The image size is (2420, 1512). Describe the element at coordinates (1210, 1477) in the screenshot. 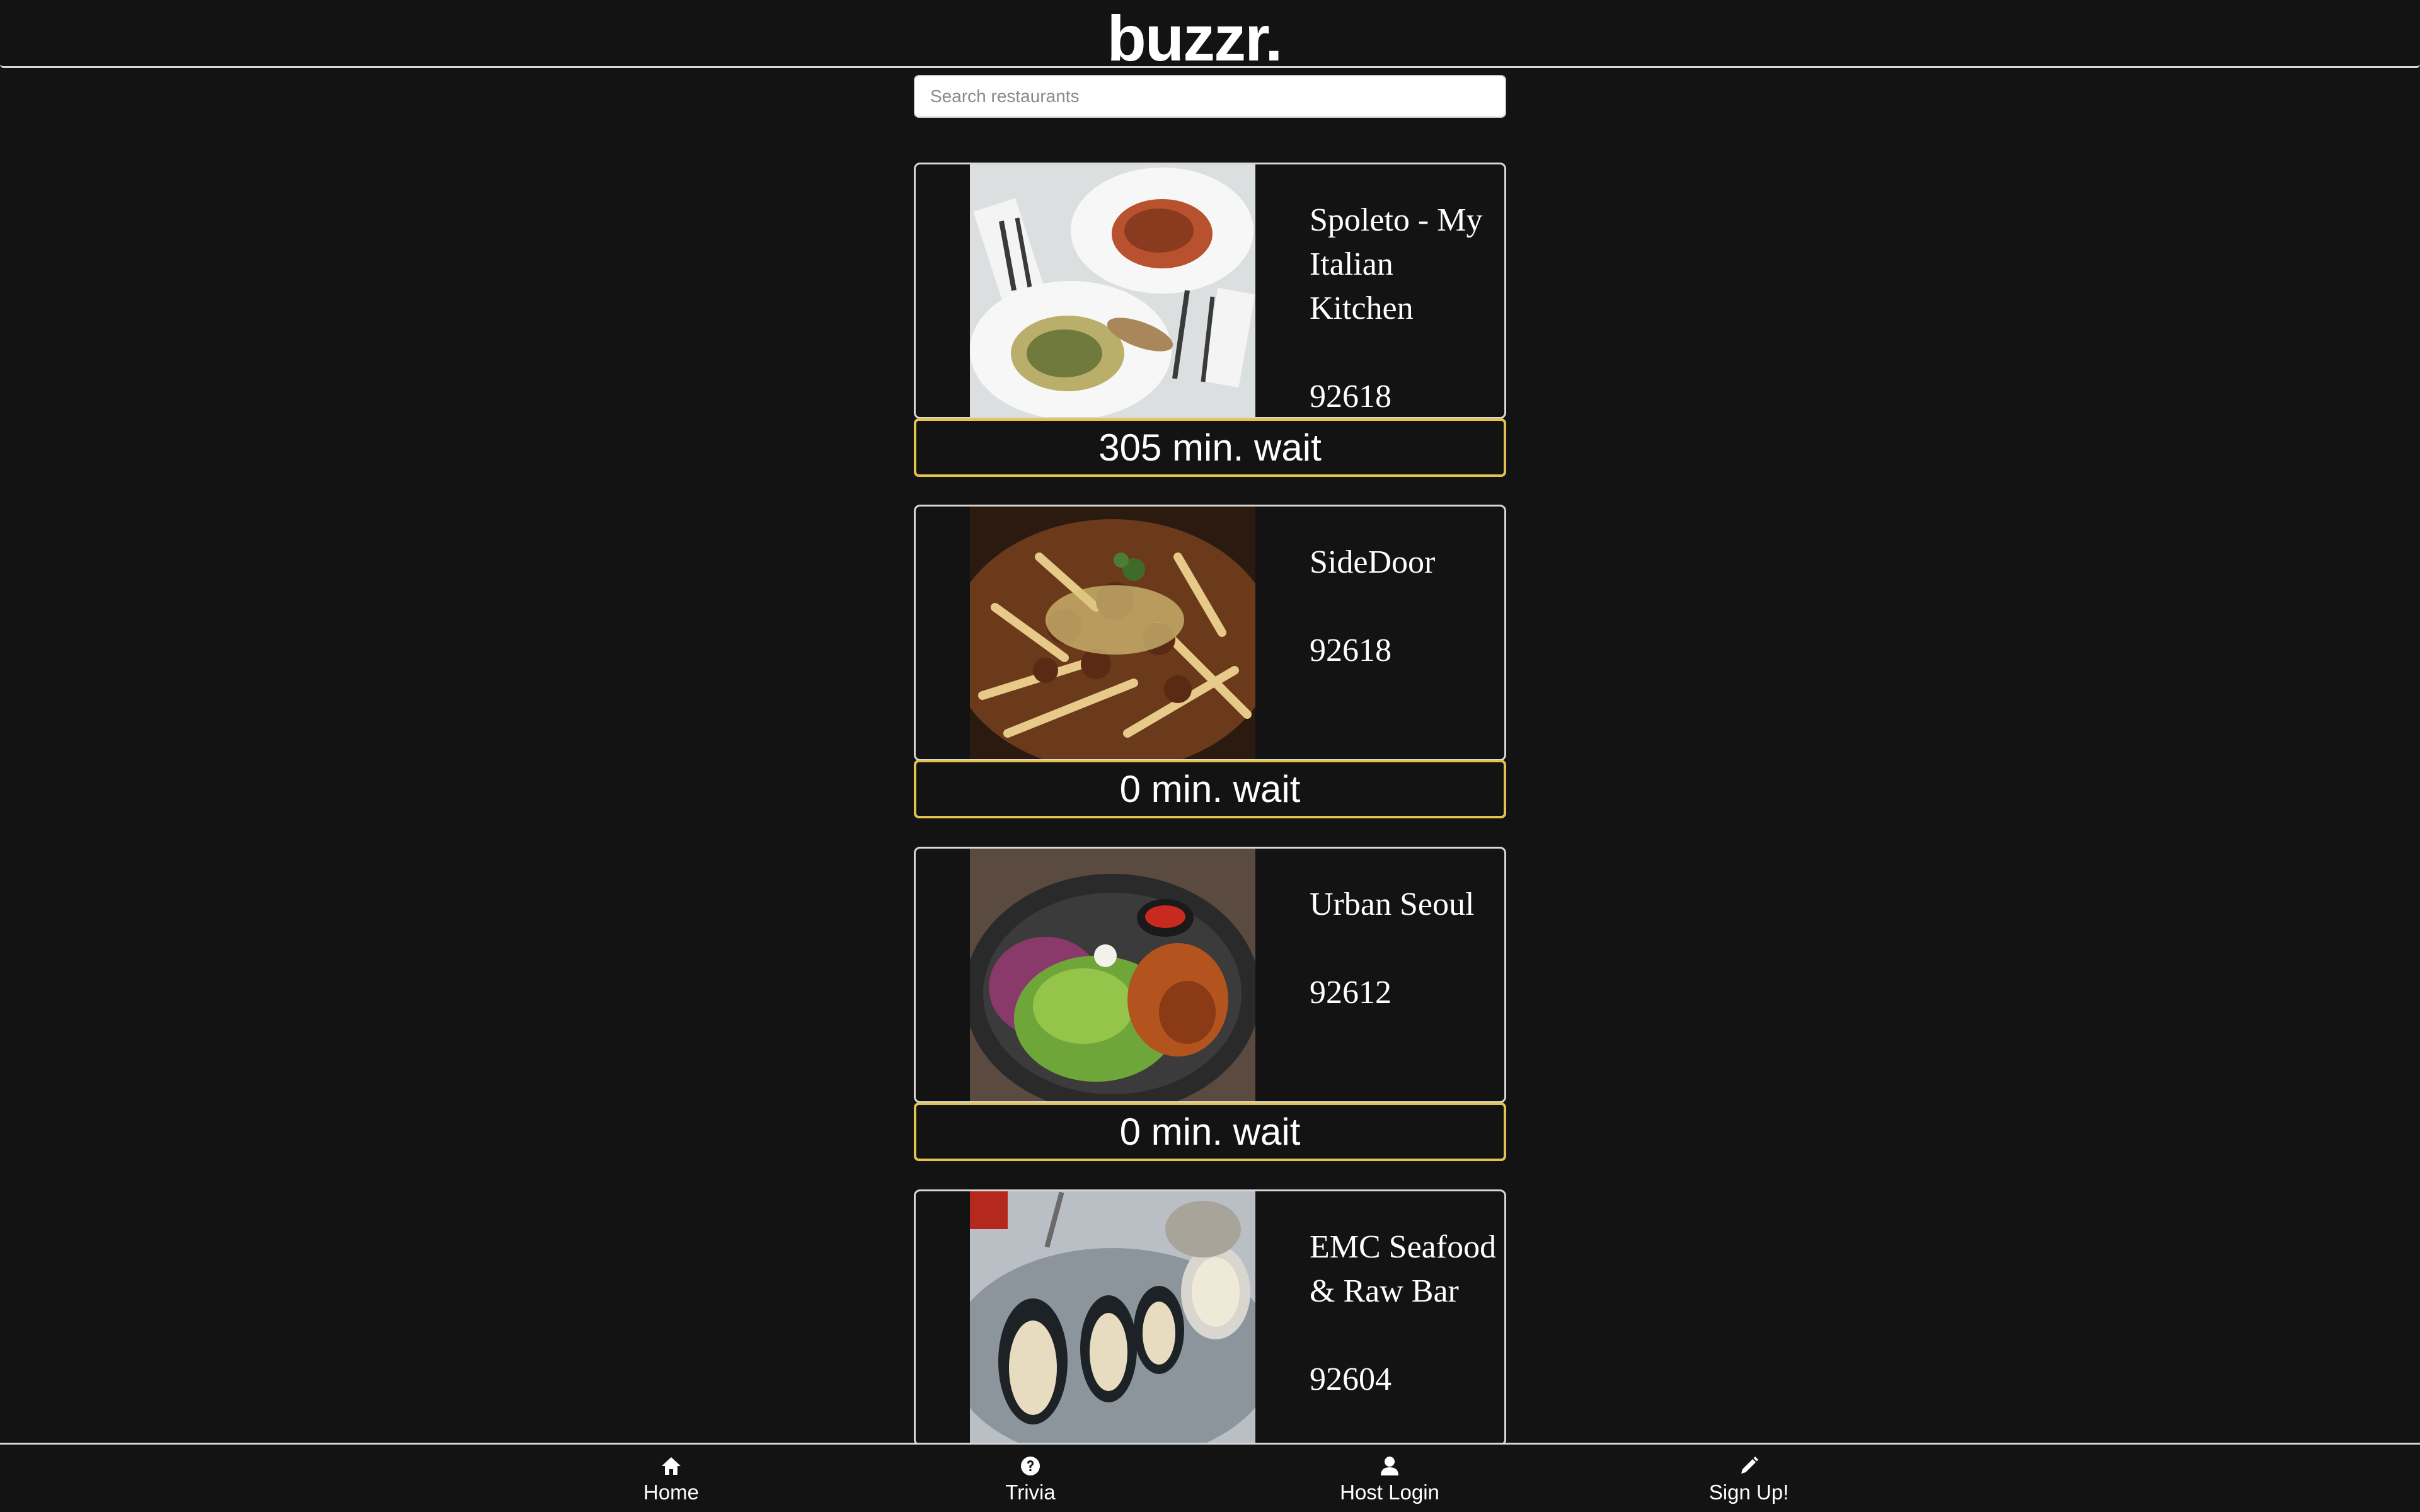

I see `bottom-nav: Home Trivia Host Login Sign Up!` at that location.